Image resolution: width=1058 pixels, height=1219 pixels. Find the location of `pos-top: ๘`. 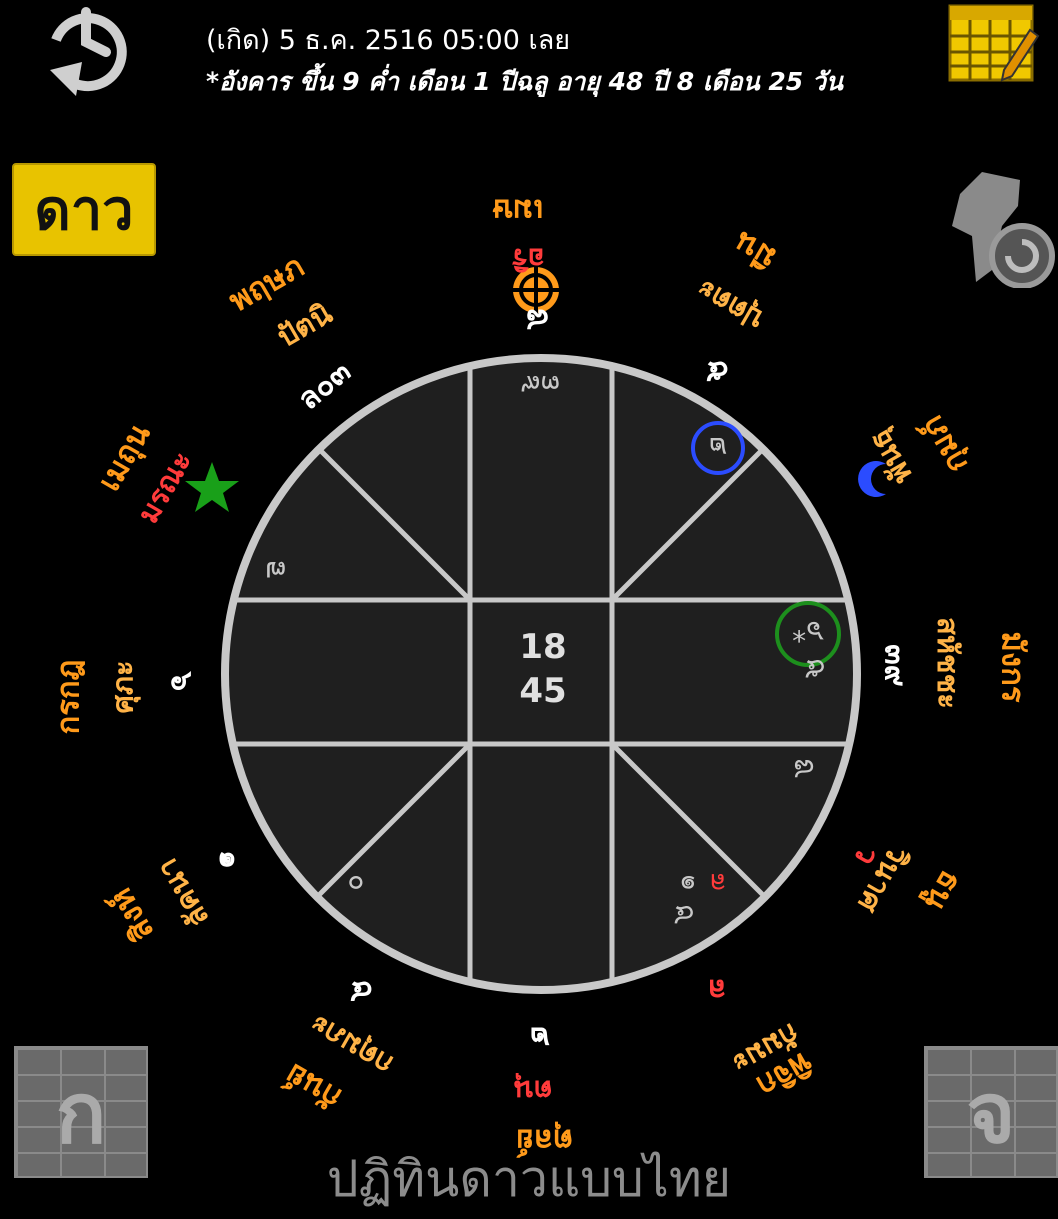

pos-top: ๘ is located at coordinates (538, 319).